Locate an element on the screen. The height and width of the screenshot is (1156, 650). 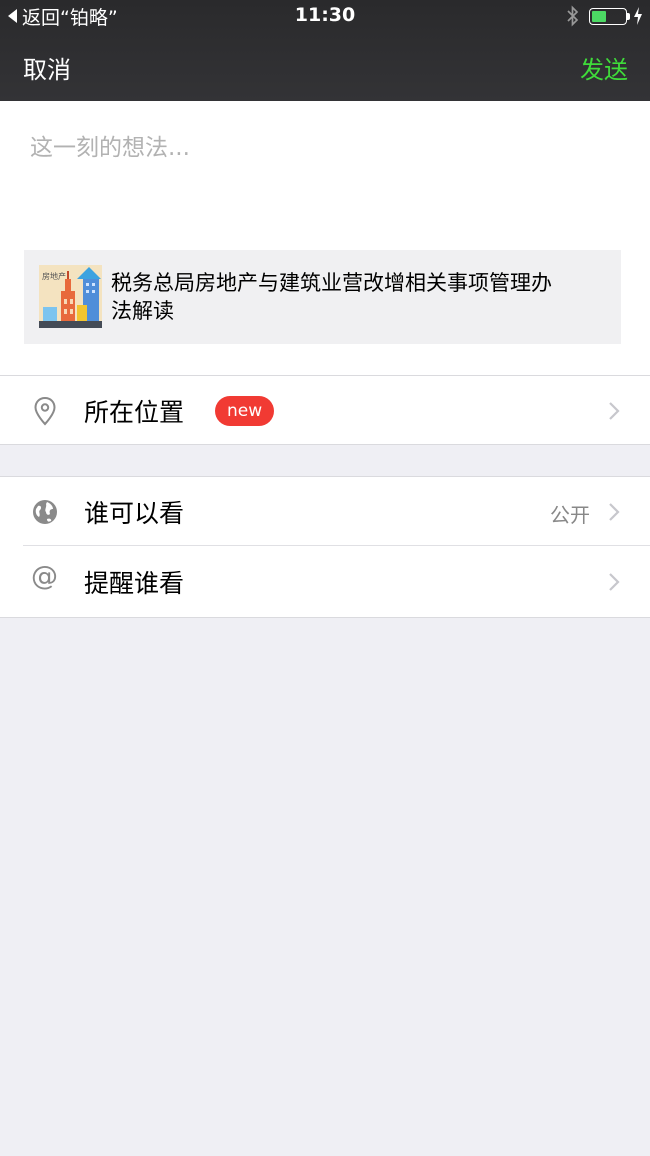
visibility-row: 谁可以看 公开 is located at coordinates (325, 512).